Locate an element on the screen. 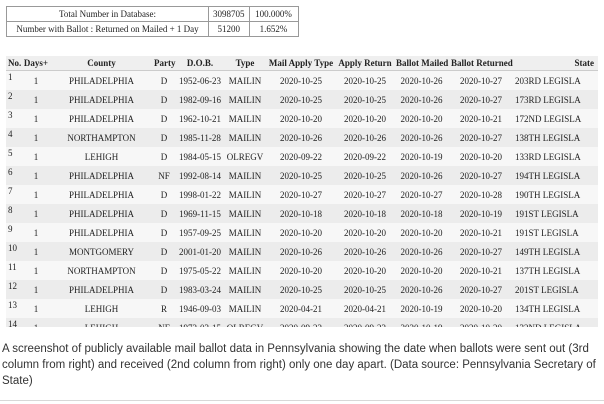  column-header-apply-return: Apply Return is located at coordinates (365, 63).